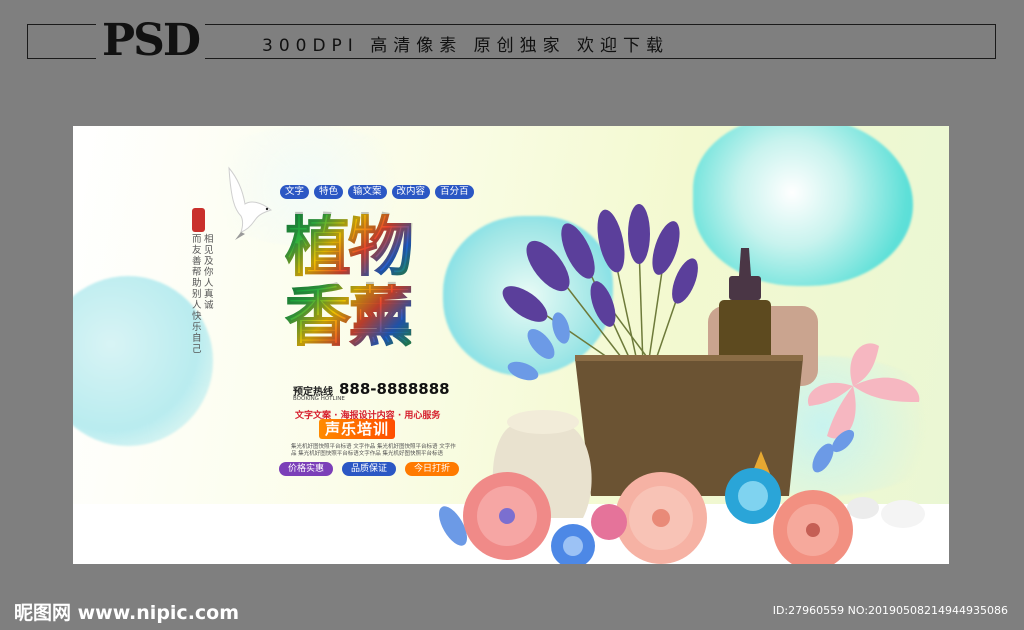 The image size is (1024, 630). What do you see at coordinates (197, 294) in the screenshot?
I see `vertical-text-2: 而友善帮助别人快乐自己` at bounding box center [197, 294].